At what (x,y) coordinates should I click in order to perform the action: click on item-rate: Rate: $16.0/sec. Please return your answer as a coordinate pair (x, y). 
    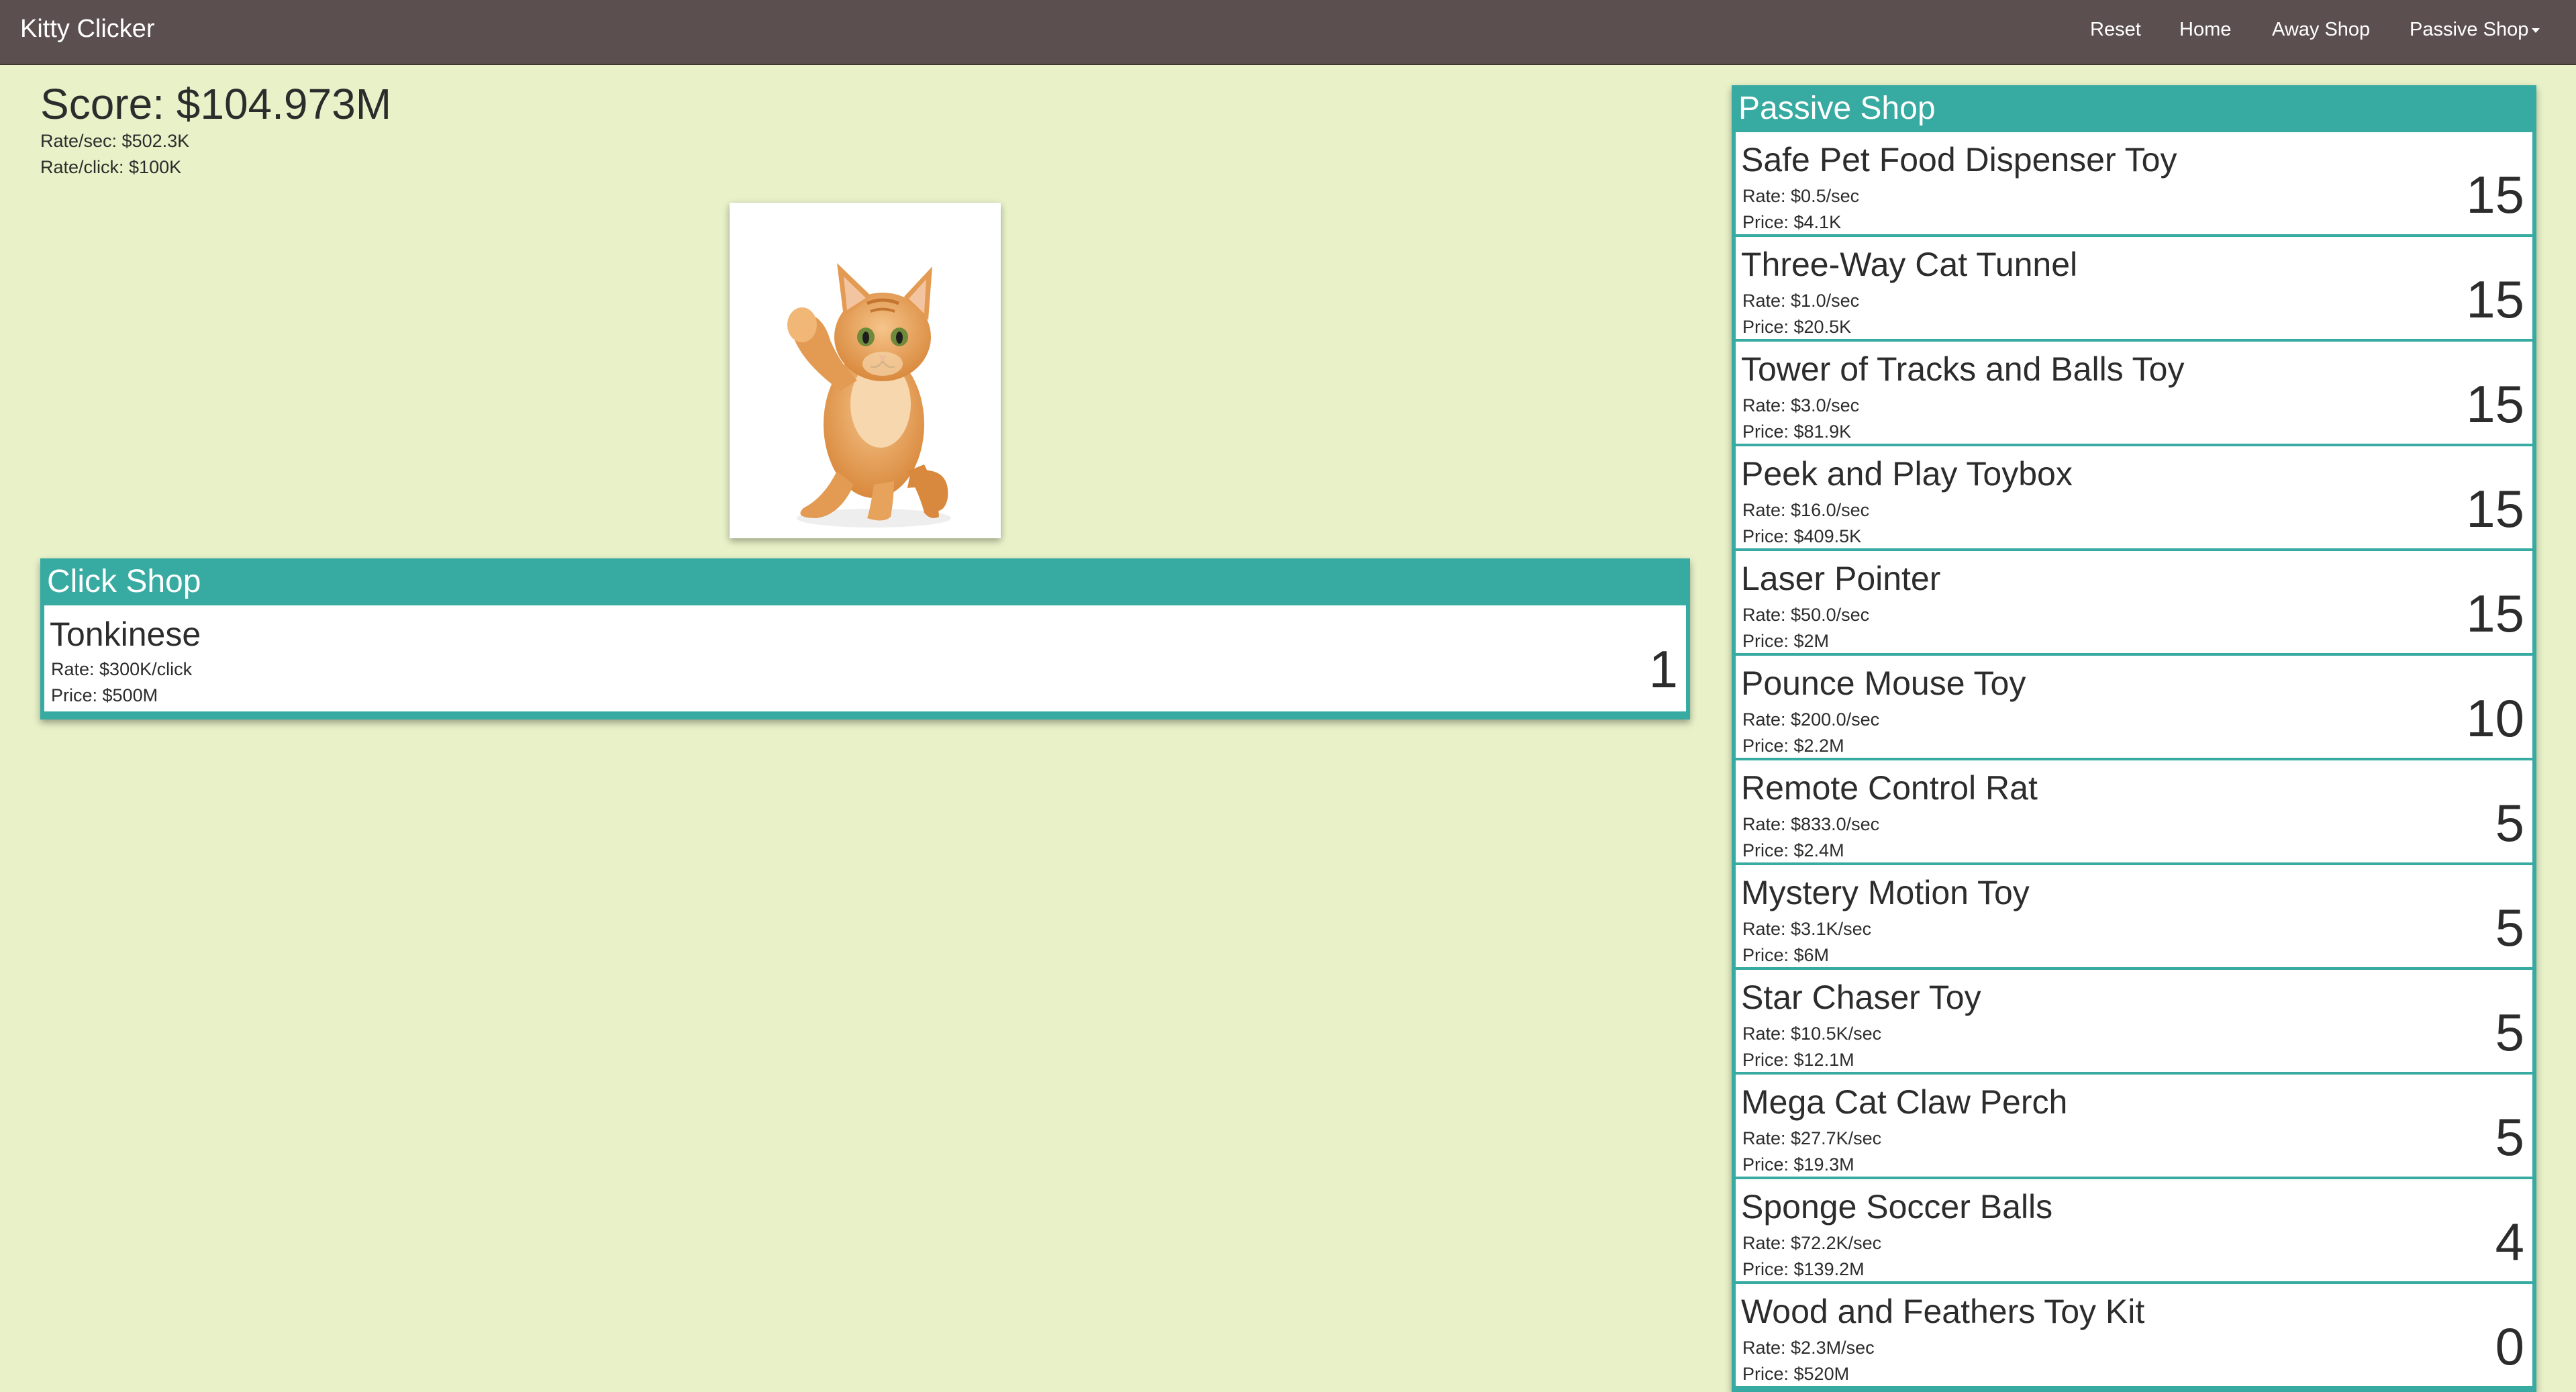
    Looking at the image, I should click on (1806, 510).